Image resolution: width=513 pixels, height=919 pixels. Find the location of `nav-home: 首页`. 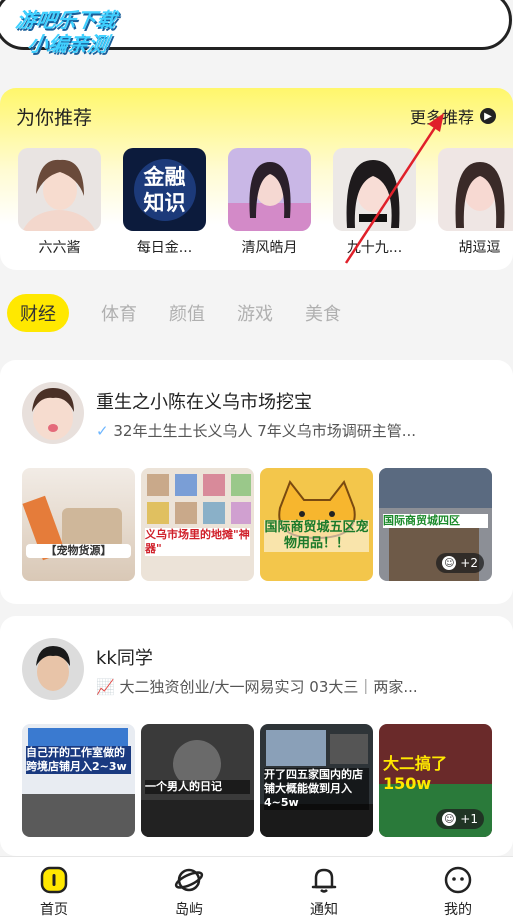

nav-home: 首页 is located at coordinates (54, 892).